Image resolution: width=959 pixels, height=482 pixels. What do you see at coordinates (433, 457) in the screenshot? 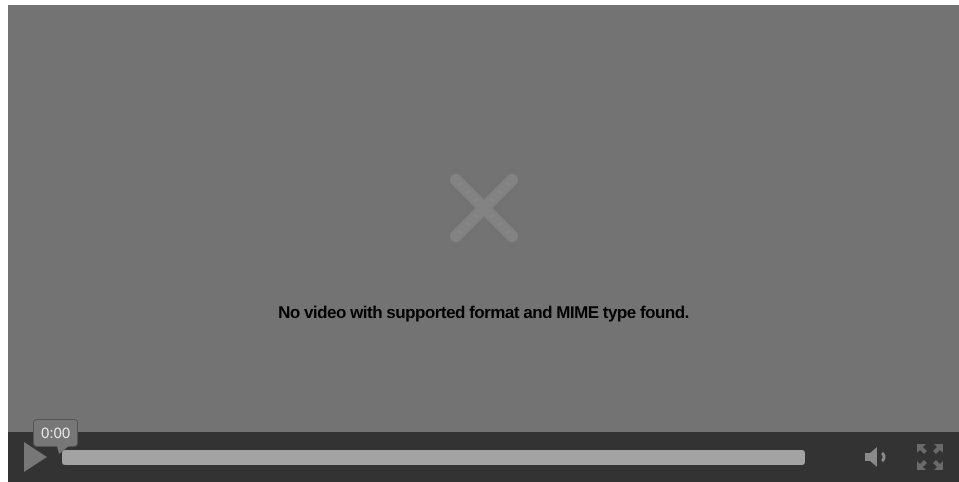
I see `progress-track` at bounding box center [433, 457].